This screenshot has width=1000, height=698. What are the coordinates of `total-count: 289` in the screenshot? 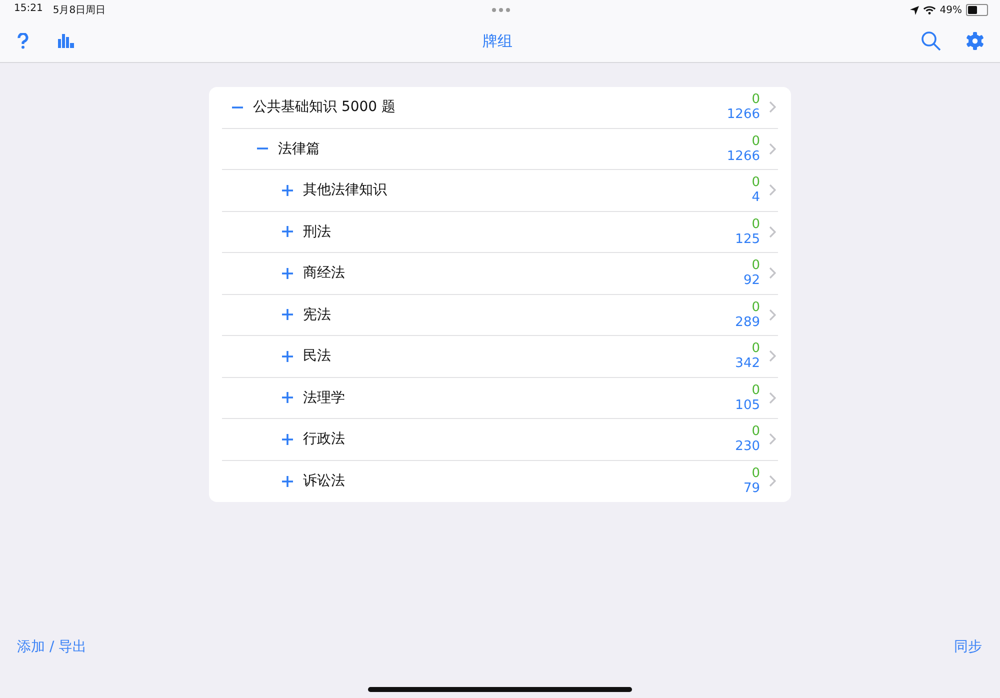 It's located at (747, 322).